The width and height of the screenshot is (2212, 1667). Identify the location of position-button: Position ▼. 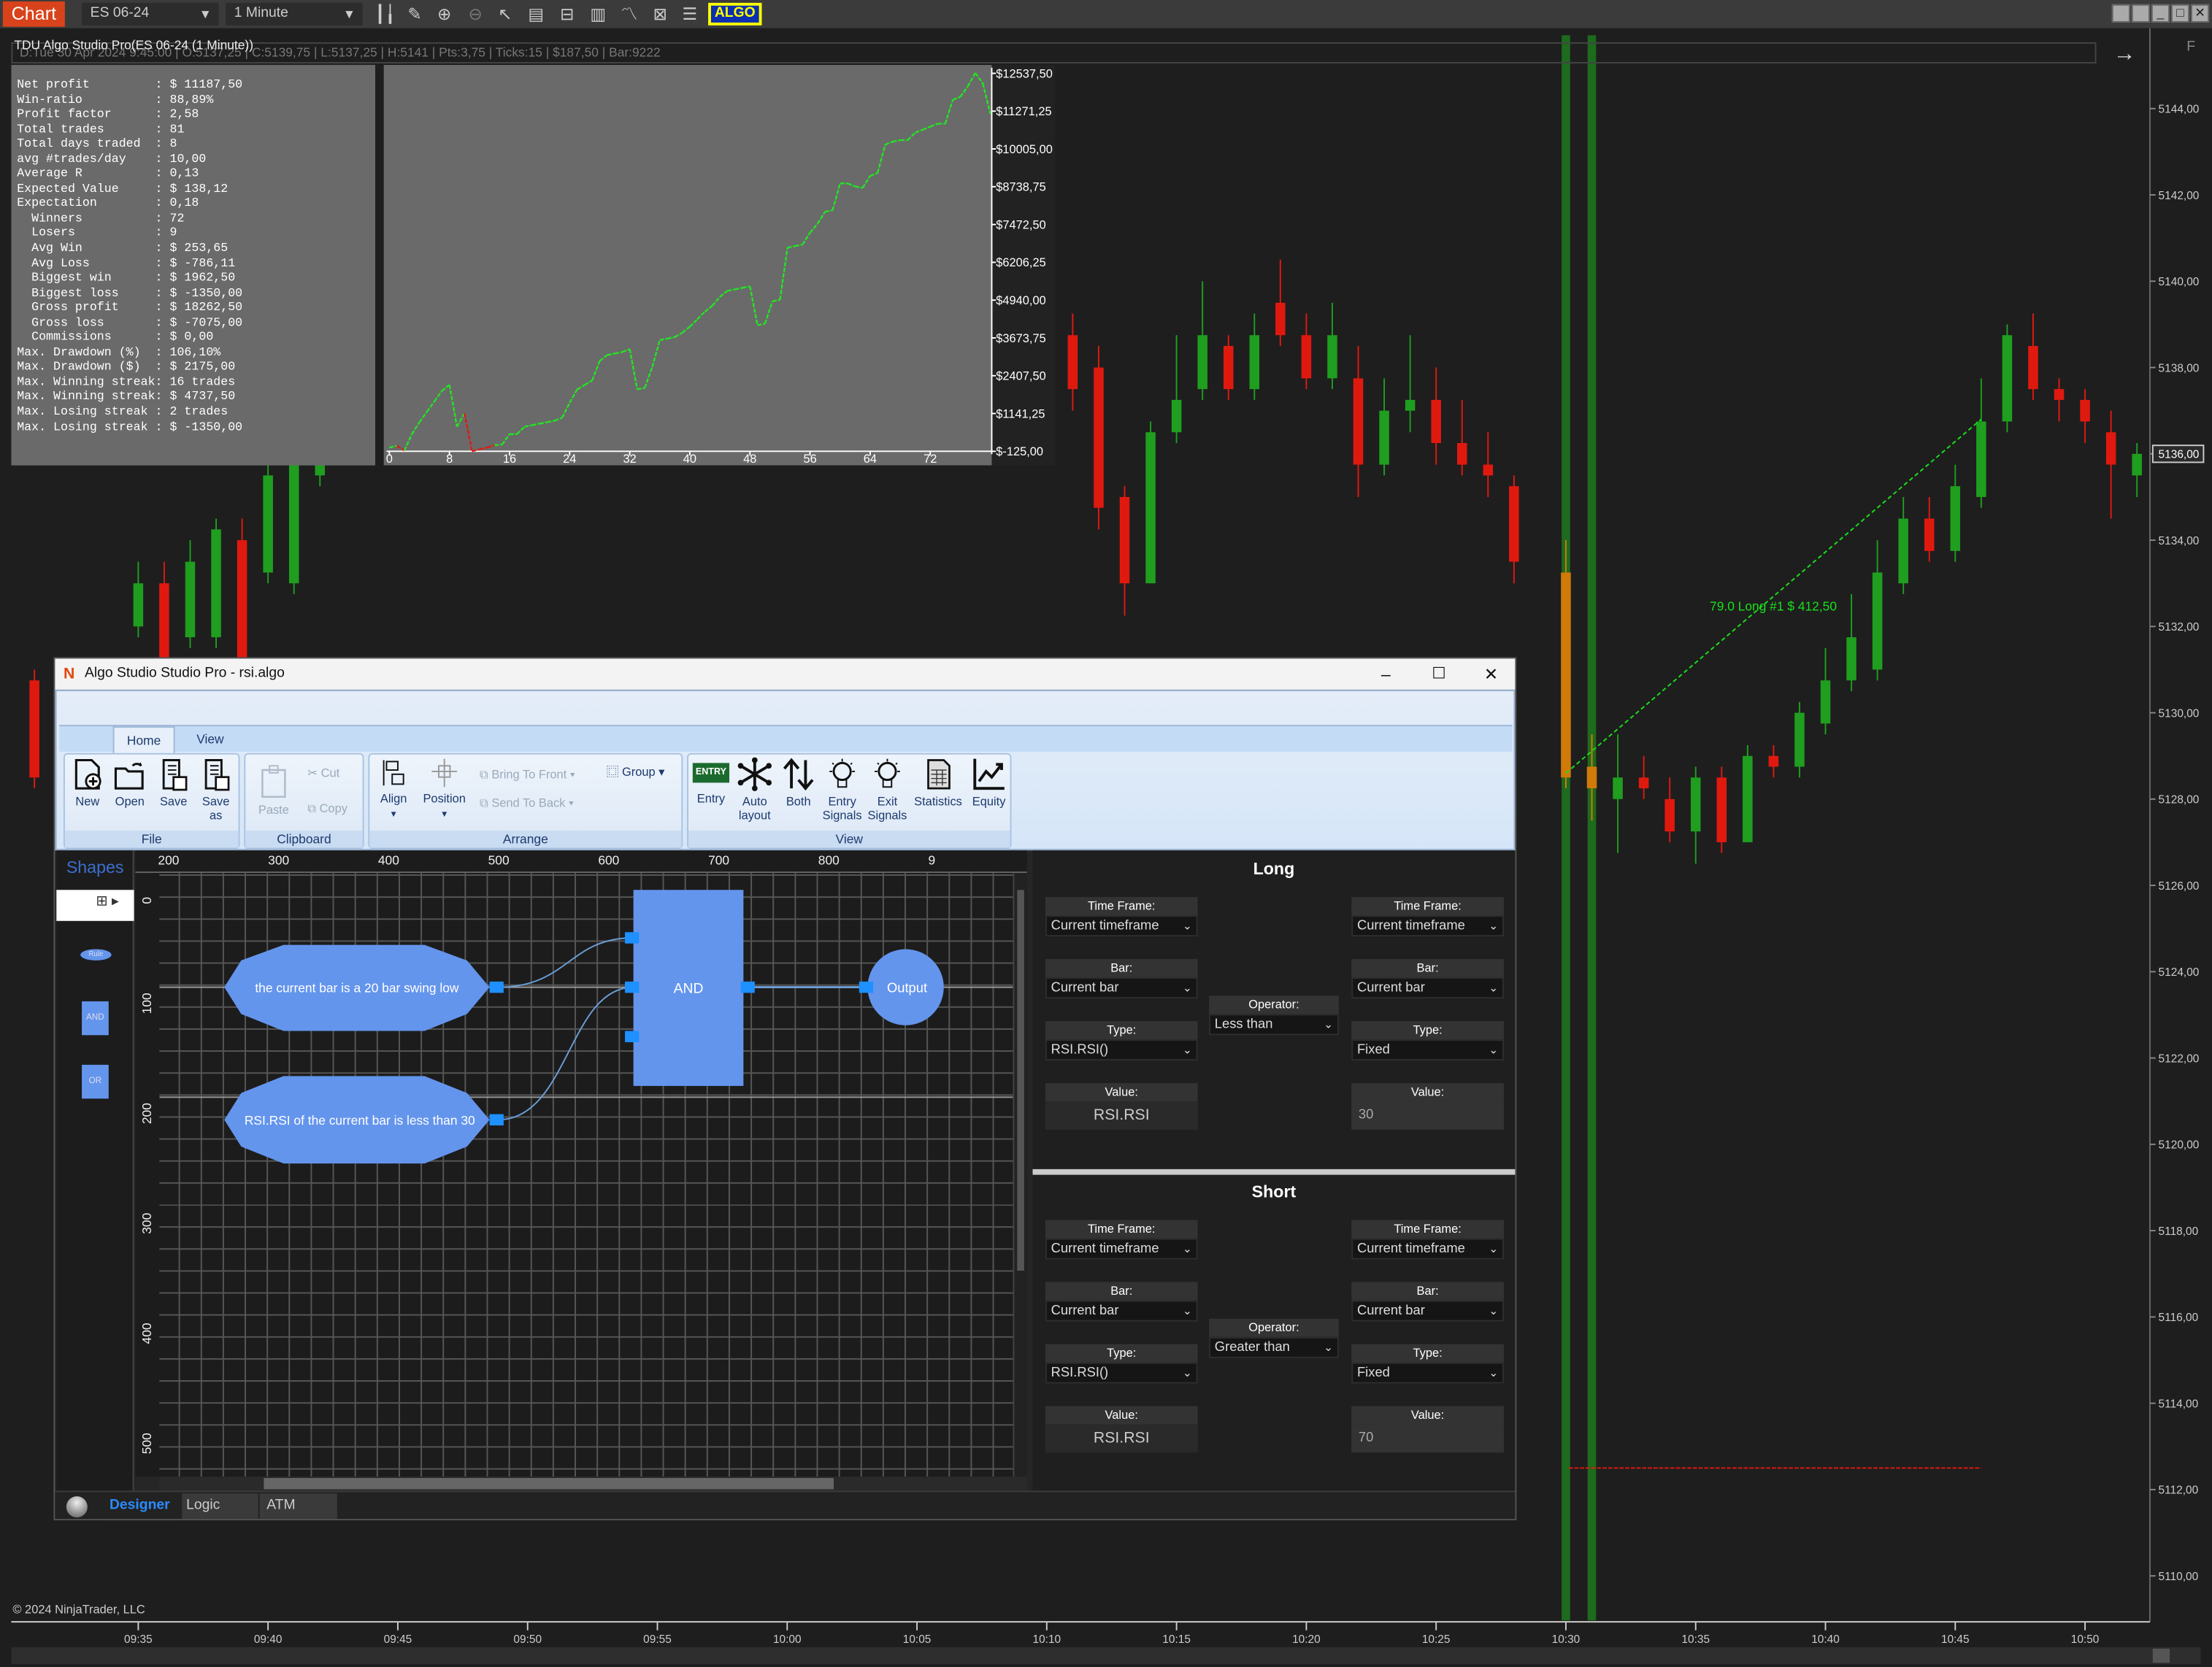
(444, 790).